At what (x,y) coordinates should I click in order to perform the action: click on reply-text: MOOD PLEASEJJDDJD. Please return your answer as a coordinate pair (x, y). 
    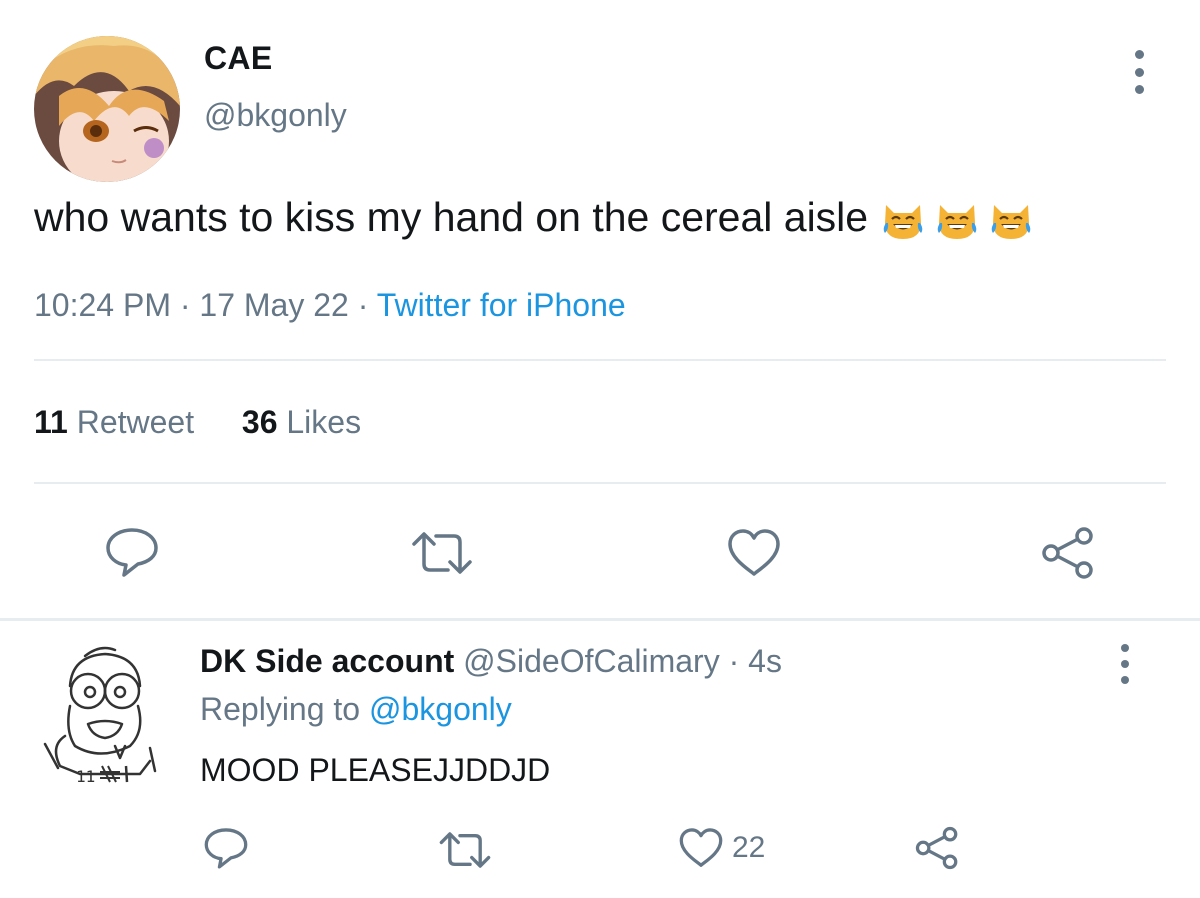
    Looking at the image, I should click on (375, 770).